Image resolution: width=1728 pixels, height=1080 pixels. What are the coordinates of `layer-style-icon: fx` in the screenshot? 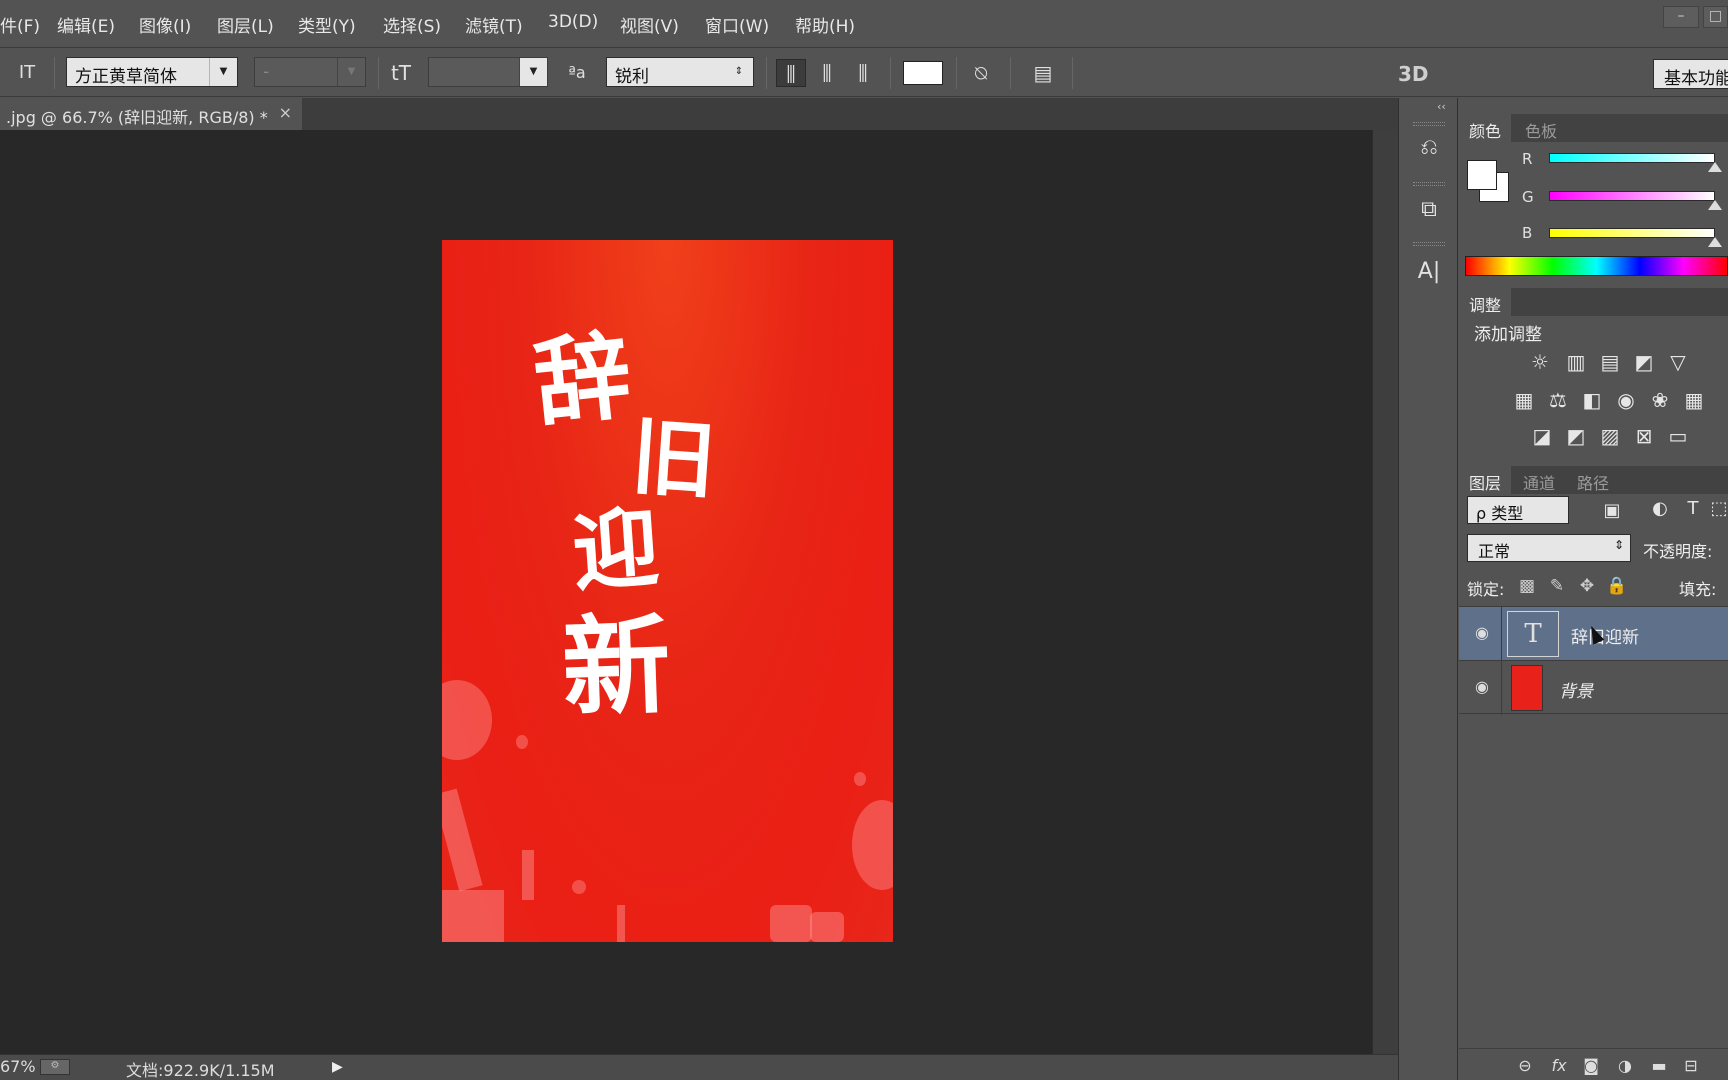 It's located at (1559, 1066).